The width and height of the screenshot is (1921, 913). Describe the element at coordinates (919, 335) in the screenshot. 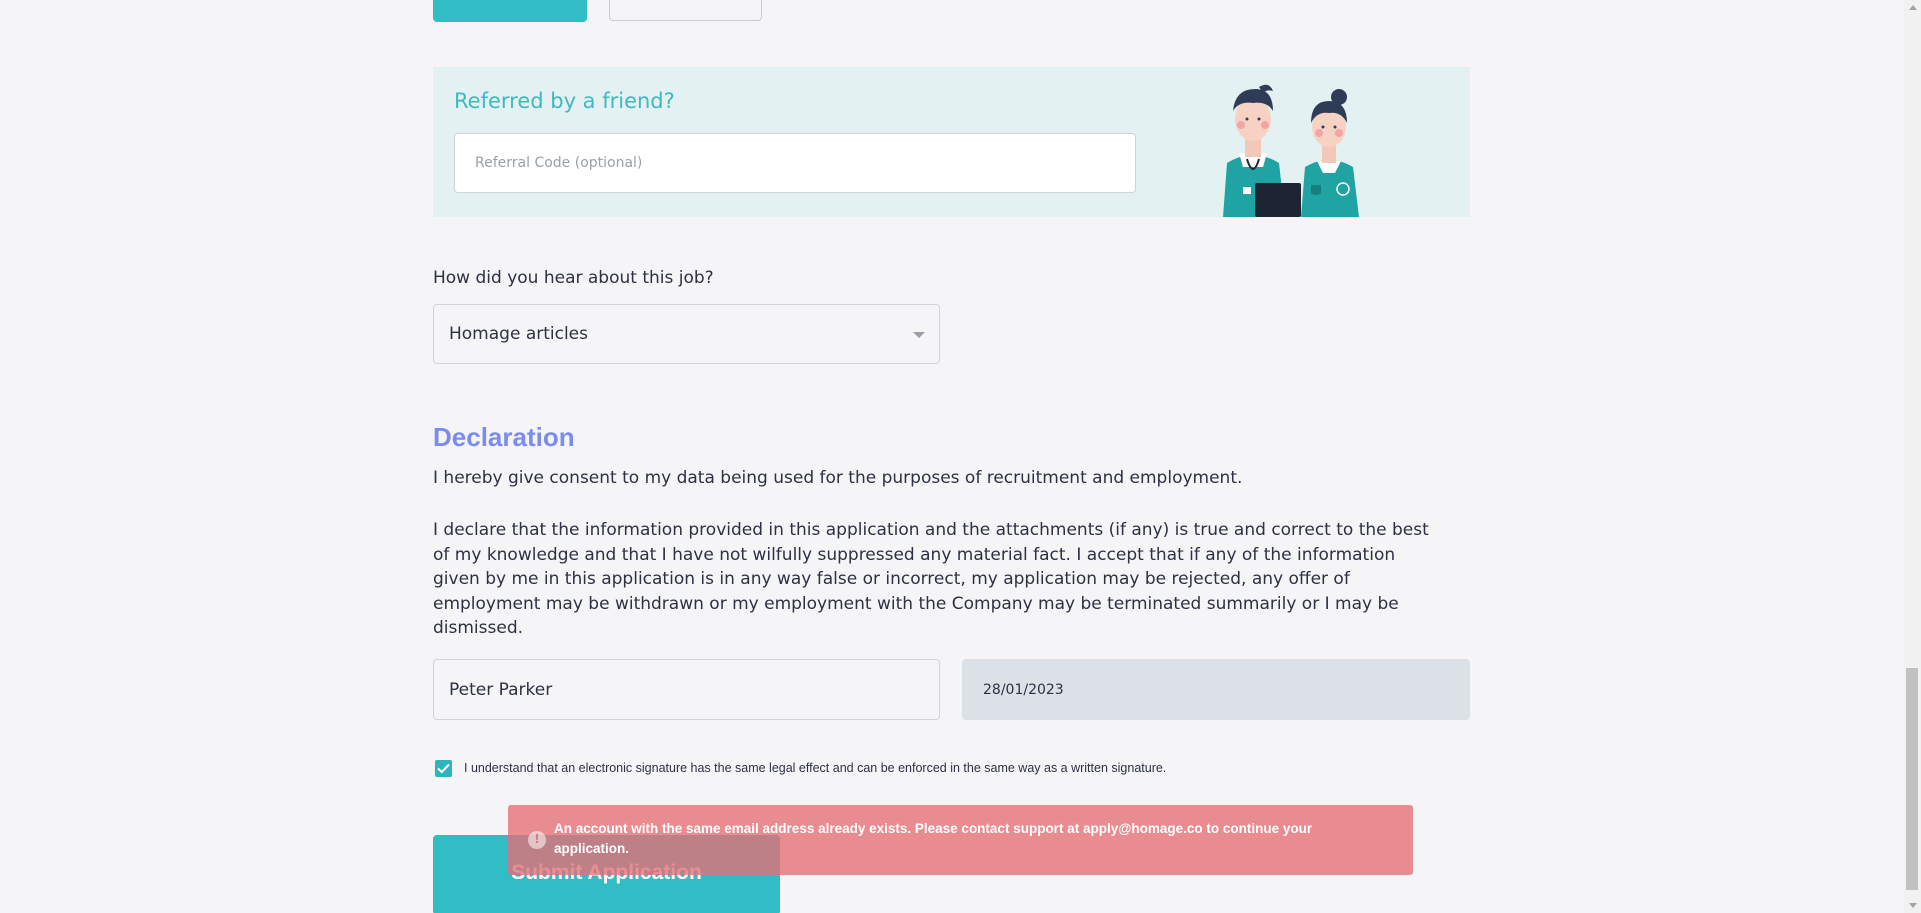

I see `chevron-down-icon` at that location.